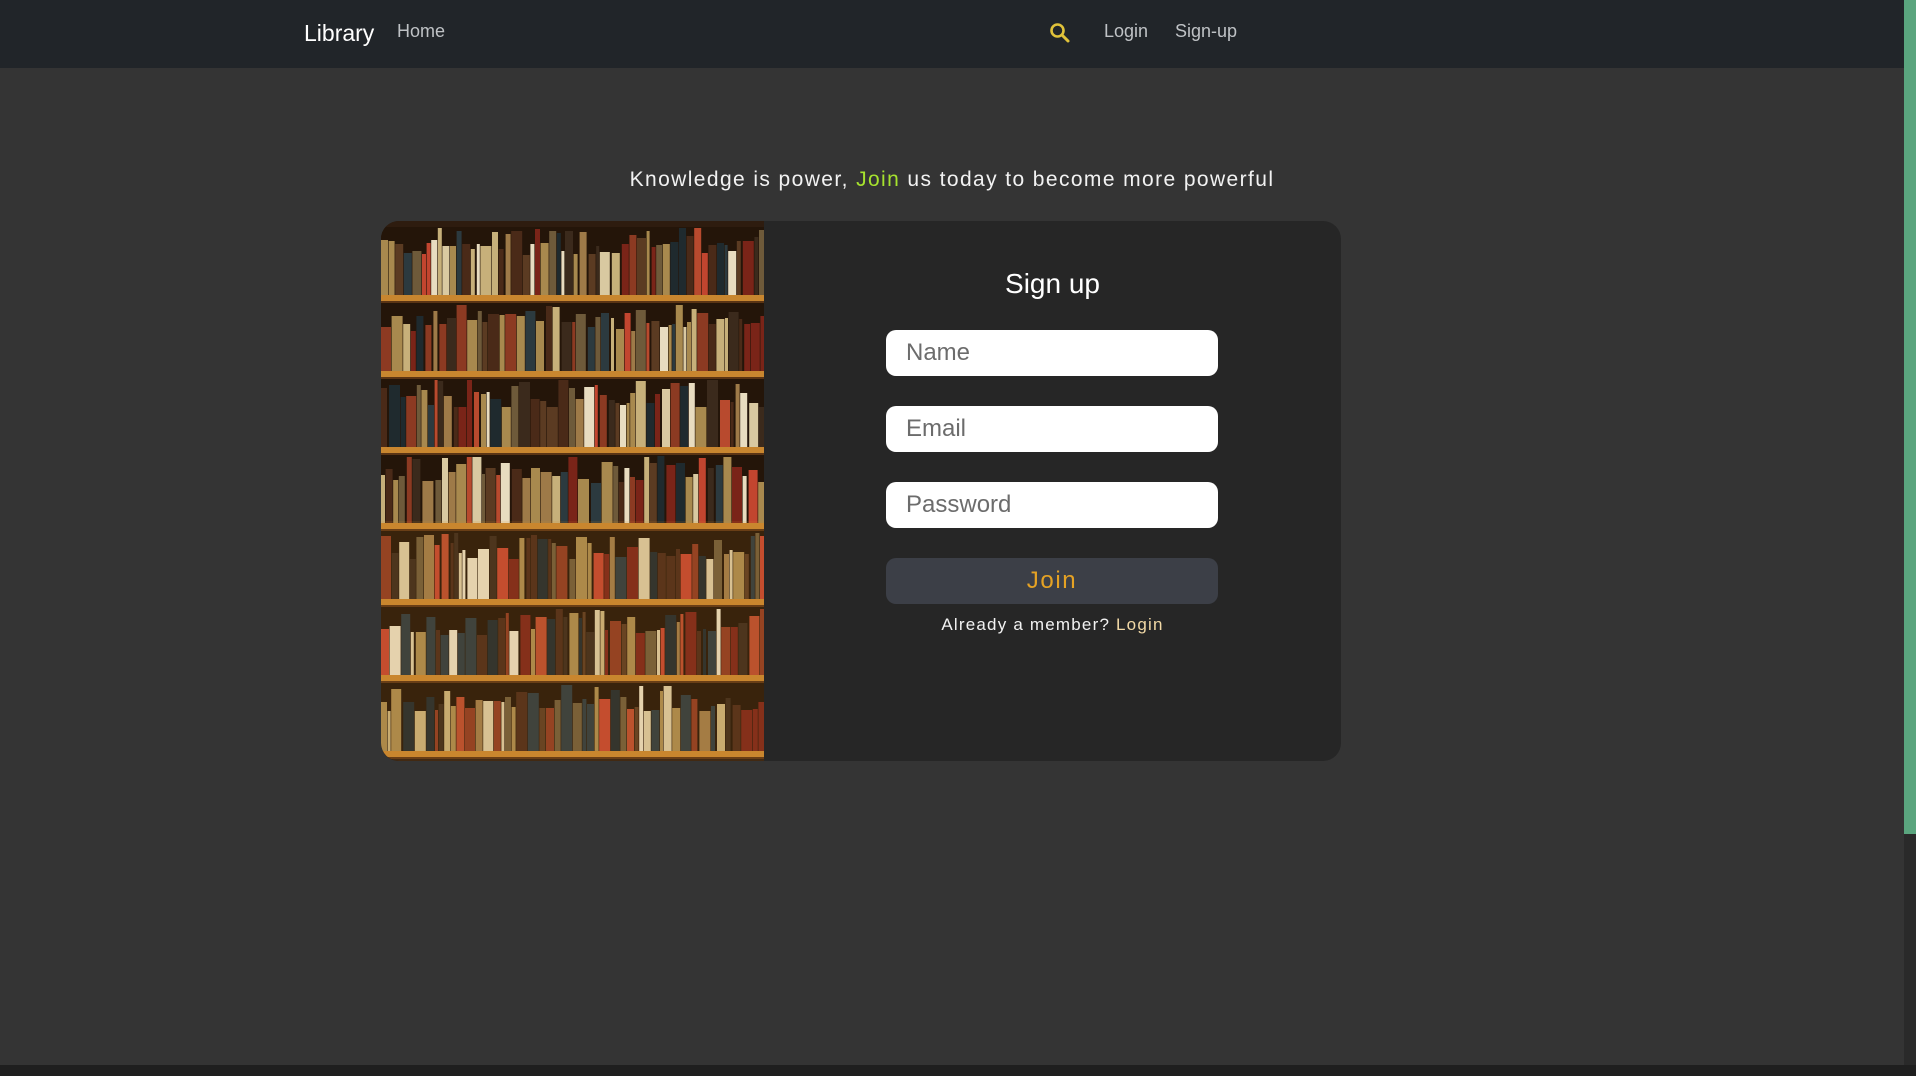  I want to click on scrollbar-thumb, so click(1910, 417).